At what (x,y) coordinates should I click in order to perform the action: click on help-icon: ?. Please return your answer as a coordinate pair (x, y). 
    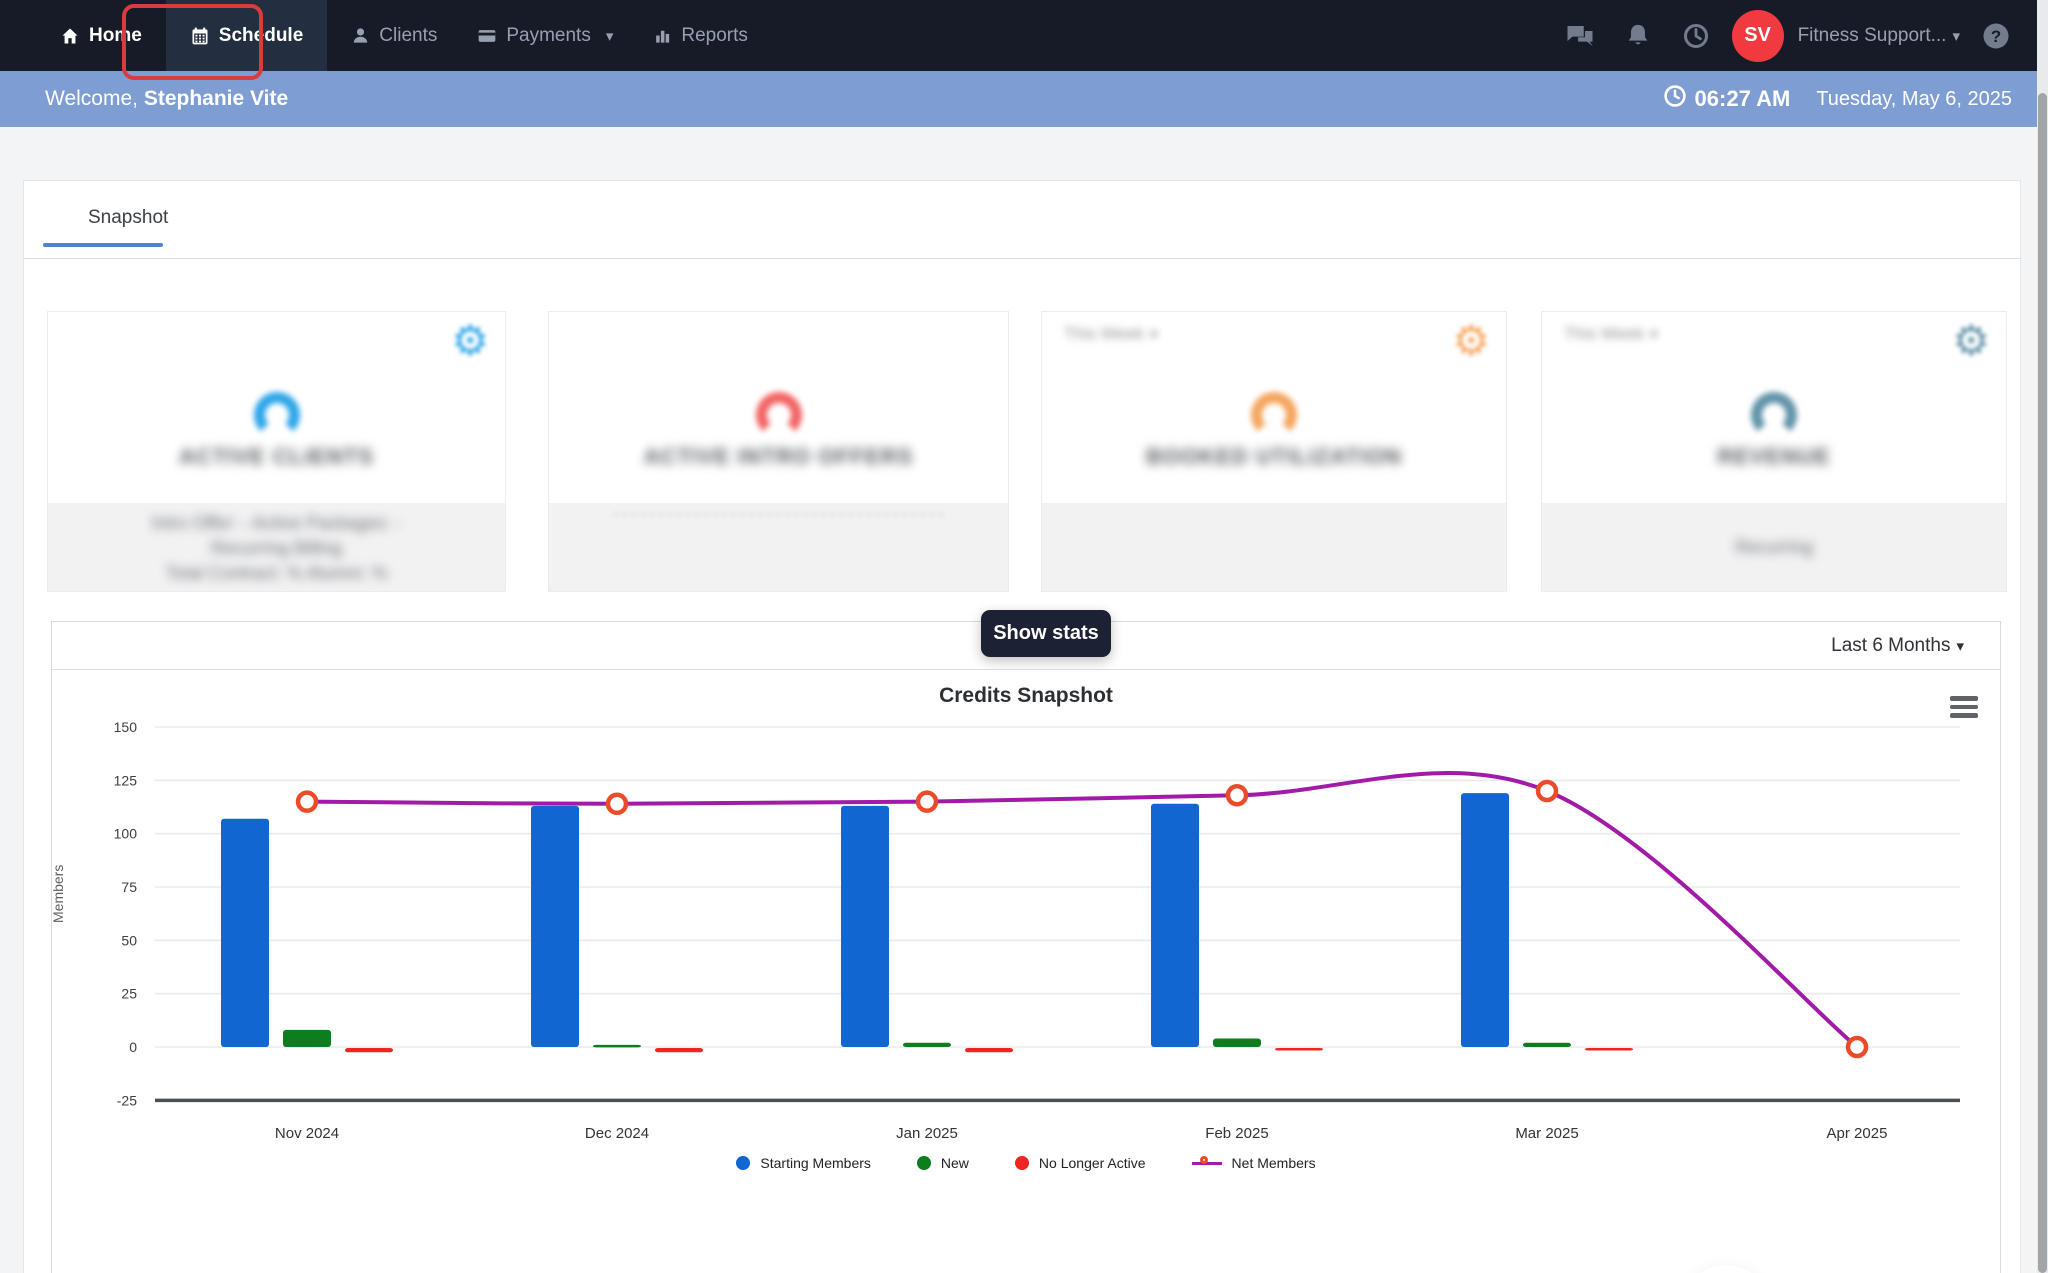
    Looking at the image, I should click on (1996, 36).